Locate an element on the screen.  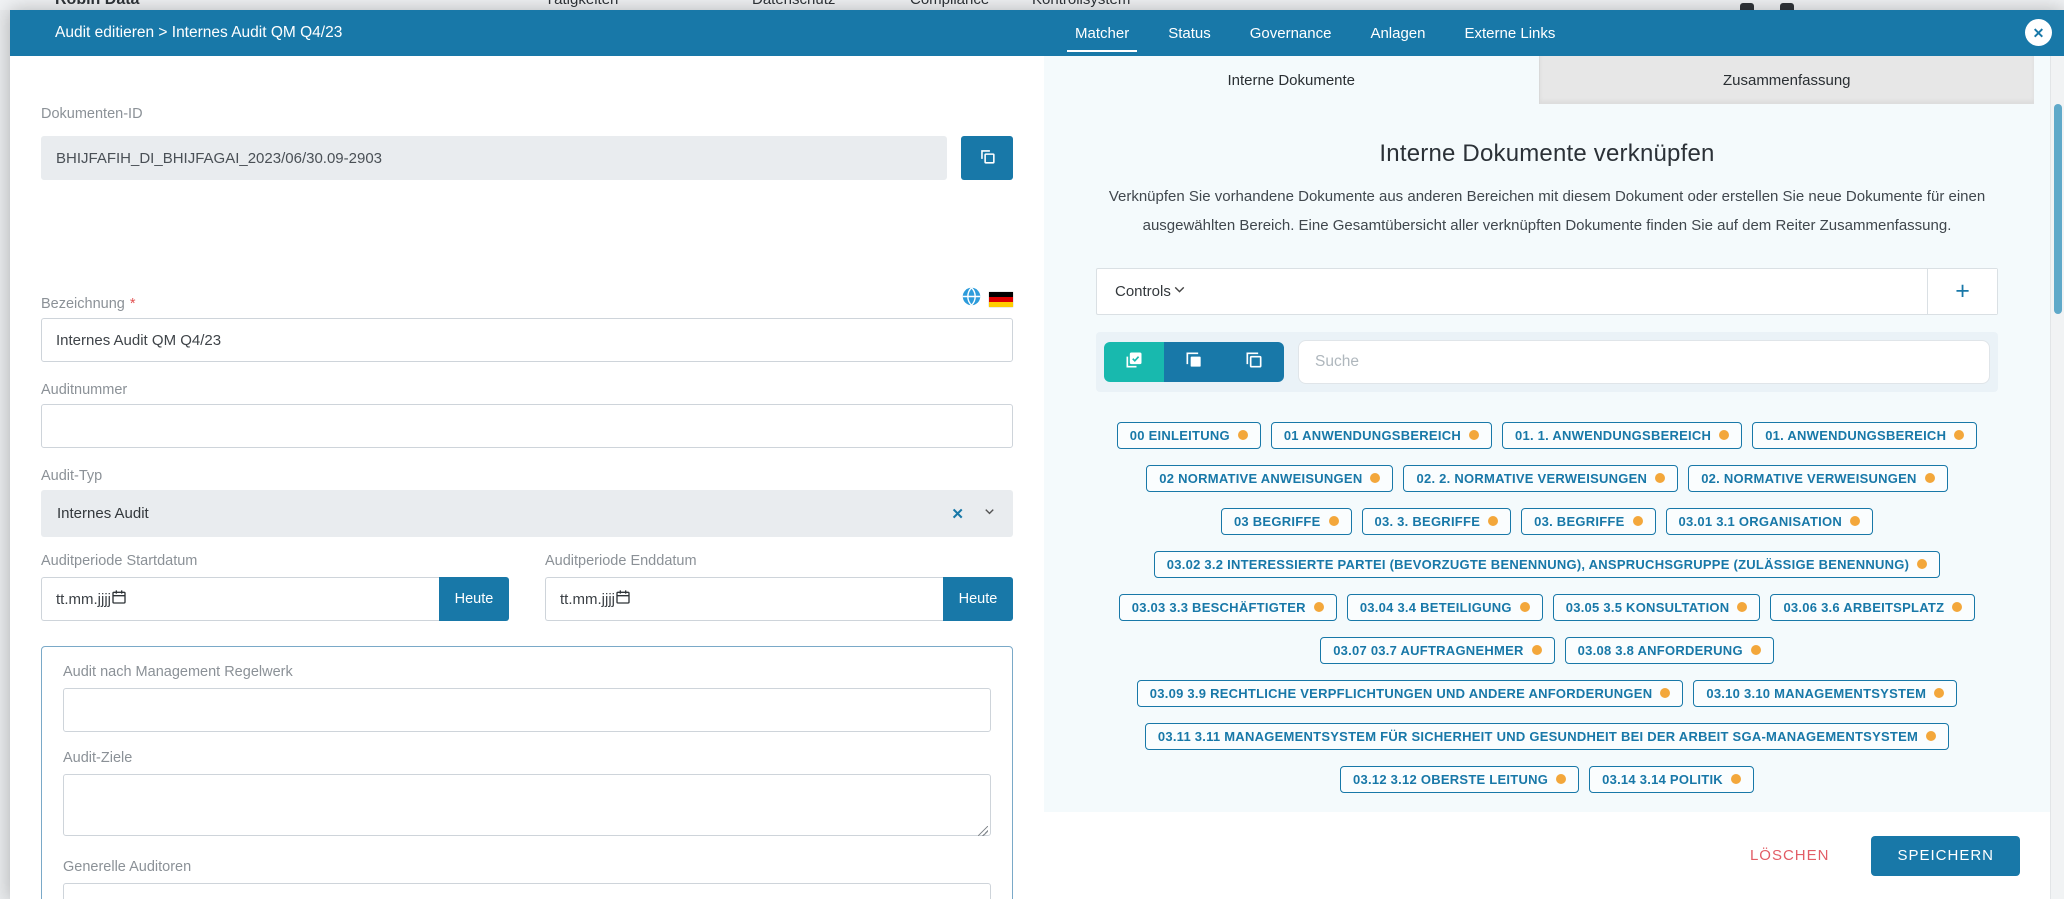
tab-anlagen: Anlagen is located at coordinates (1397, 33).